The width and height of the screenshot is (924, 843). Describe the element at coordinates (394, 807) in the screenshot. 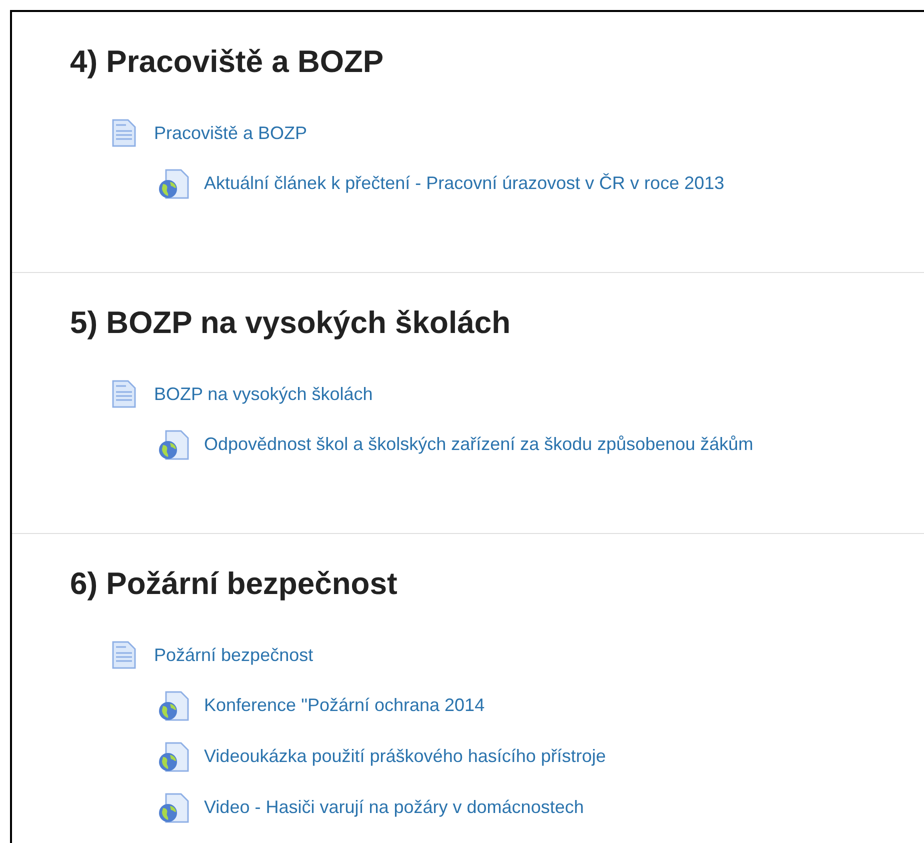

I see `url-link: Video - Hasiči varují na požáry v domácnostech` at that location.